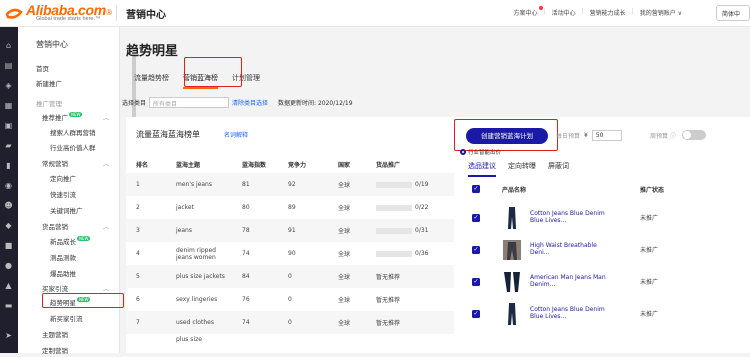 This screenshot has width=750, height=357. Describe the element at coordinates (14, 13) in the screenshot. I see `alibaba-smile-icon` at that location.